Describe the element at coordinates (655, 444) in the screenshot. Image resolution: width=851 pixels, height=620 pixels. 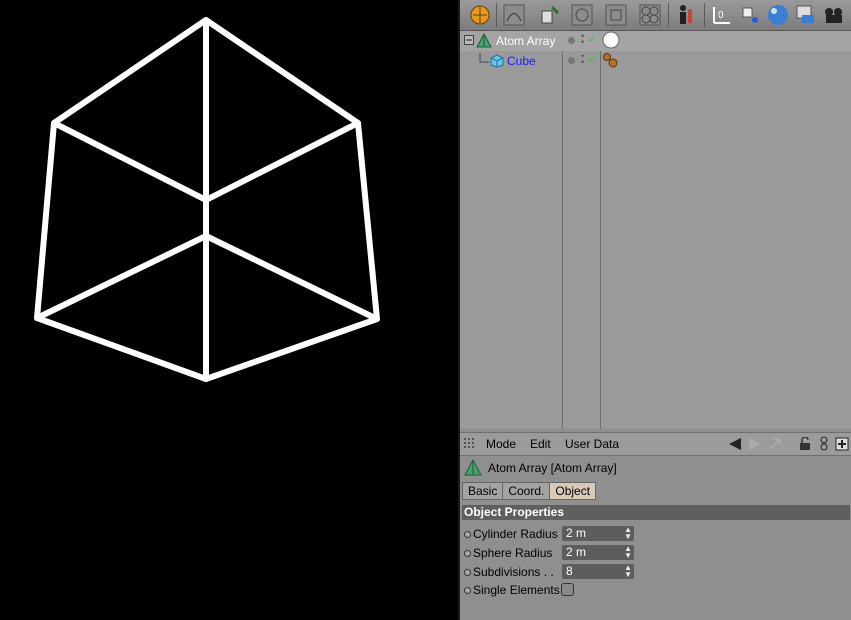
I see `attribute-menu-bar: Mode Edit User Data` at that location.